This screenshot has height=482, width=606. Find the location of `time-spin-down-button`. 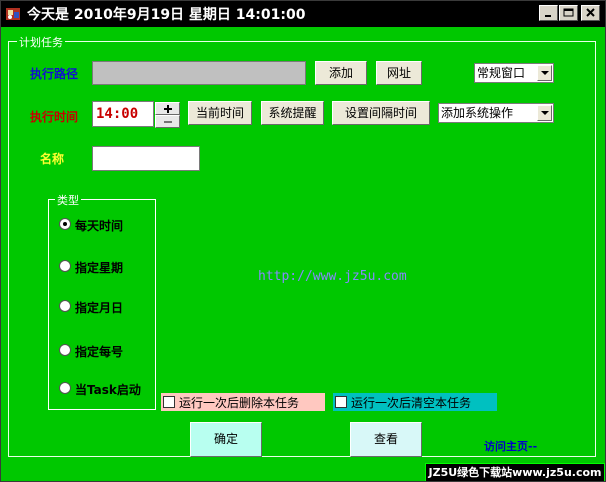

time-spin-down-button is located at coordinates (167, 121).